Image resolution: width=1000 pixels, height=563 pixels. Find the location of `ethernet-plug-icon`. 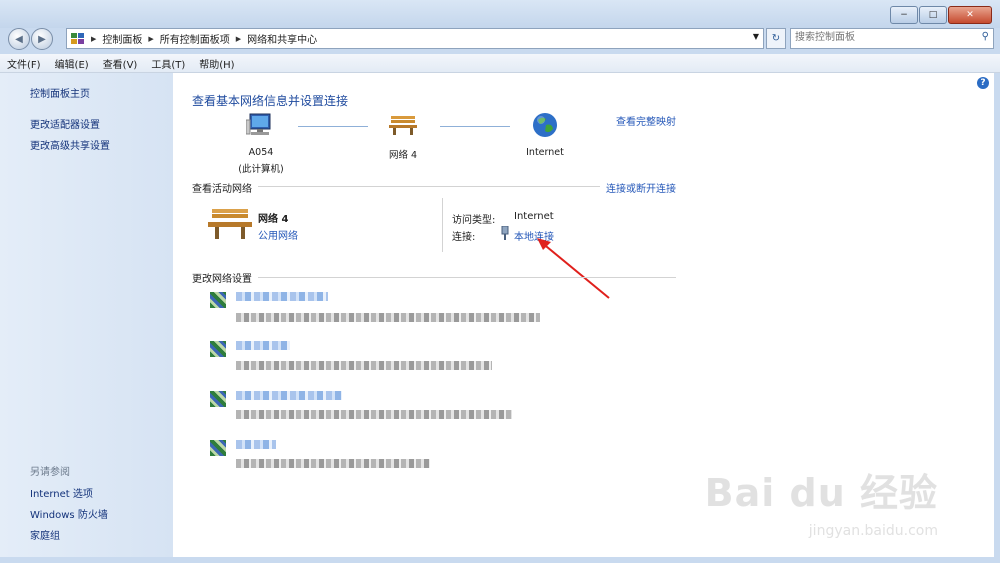

ethernet-plug-icon is located at coordinates (505, 233).